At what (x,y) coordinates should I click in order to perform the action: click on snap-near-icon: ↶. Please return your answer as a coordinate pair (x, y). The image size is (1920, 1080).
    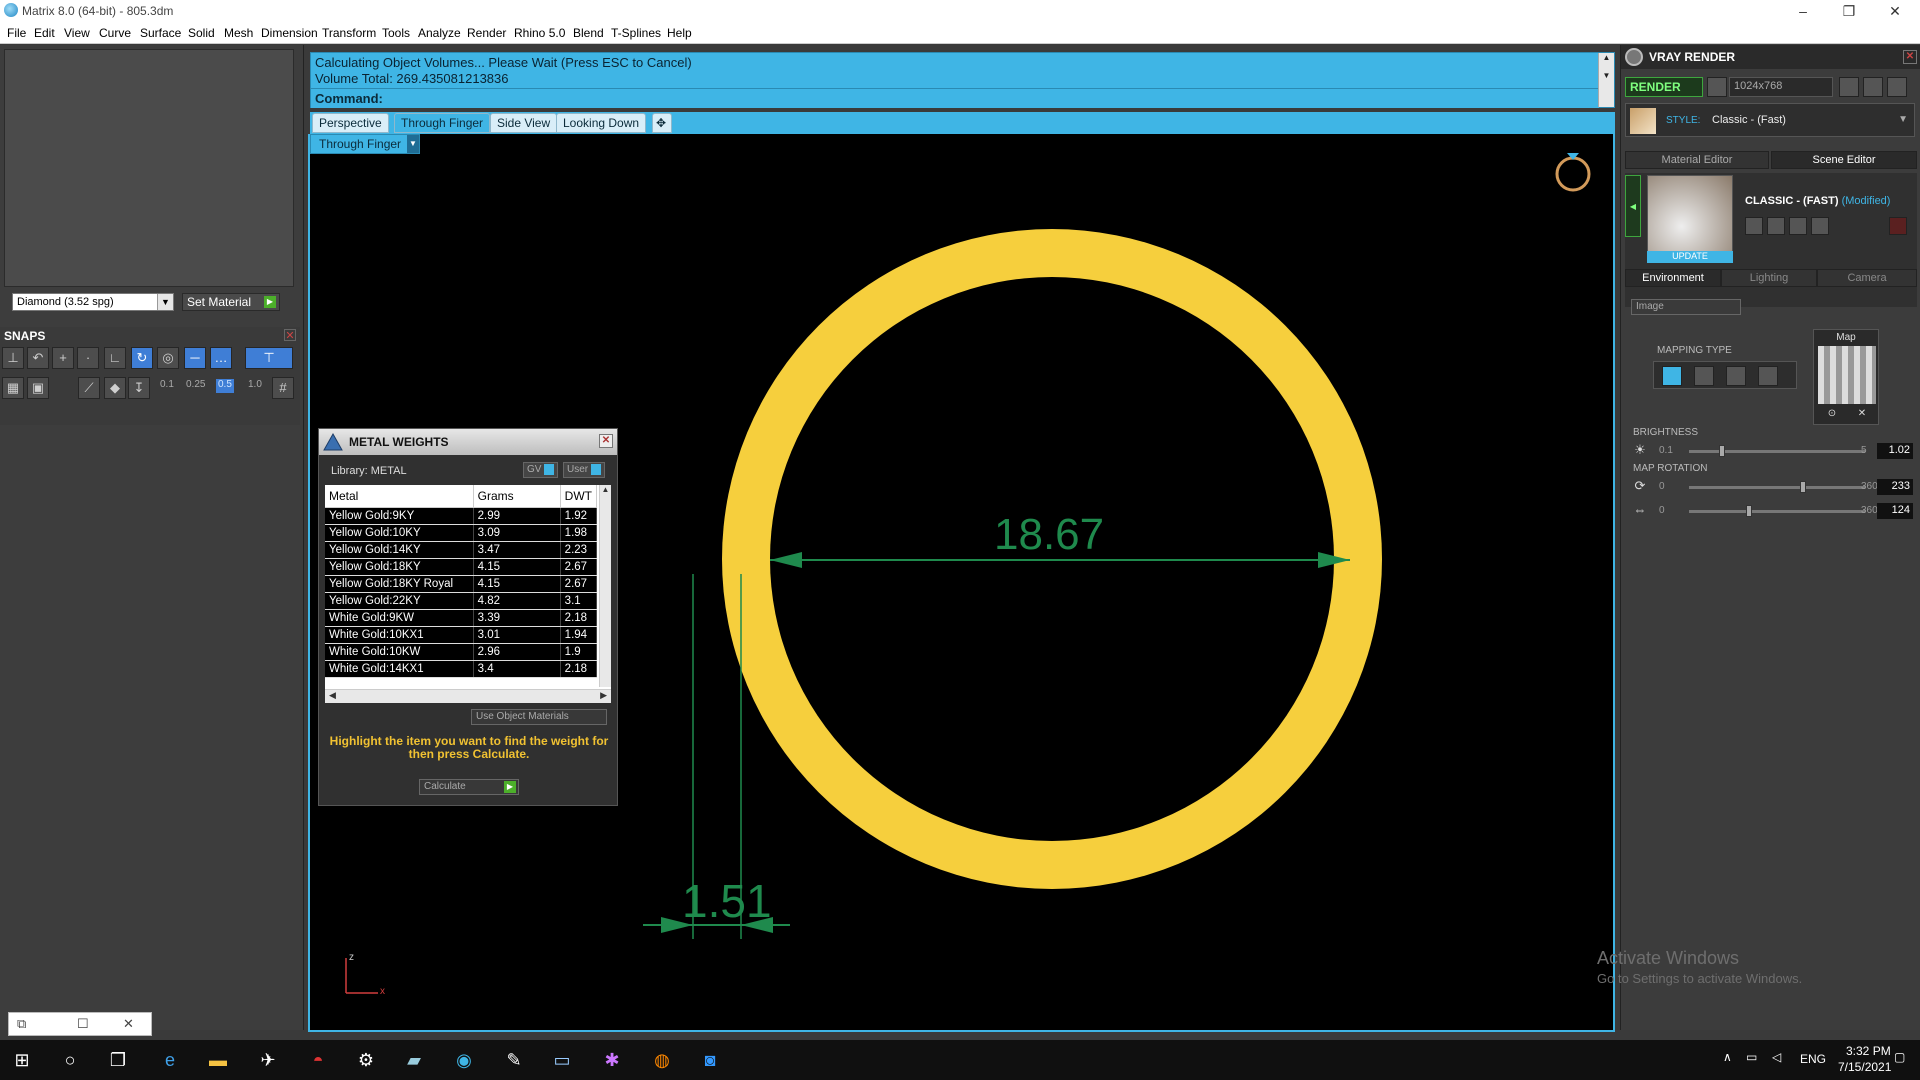
    Looking at the image, I should click on (38, 358).